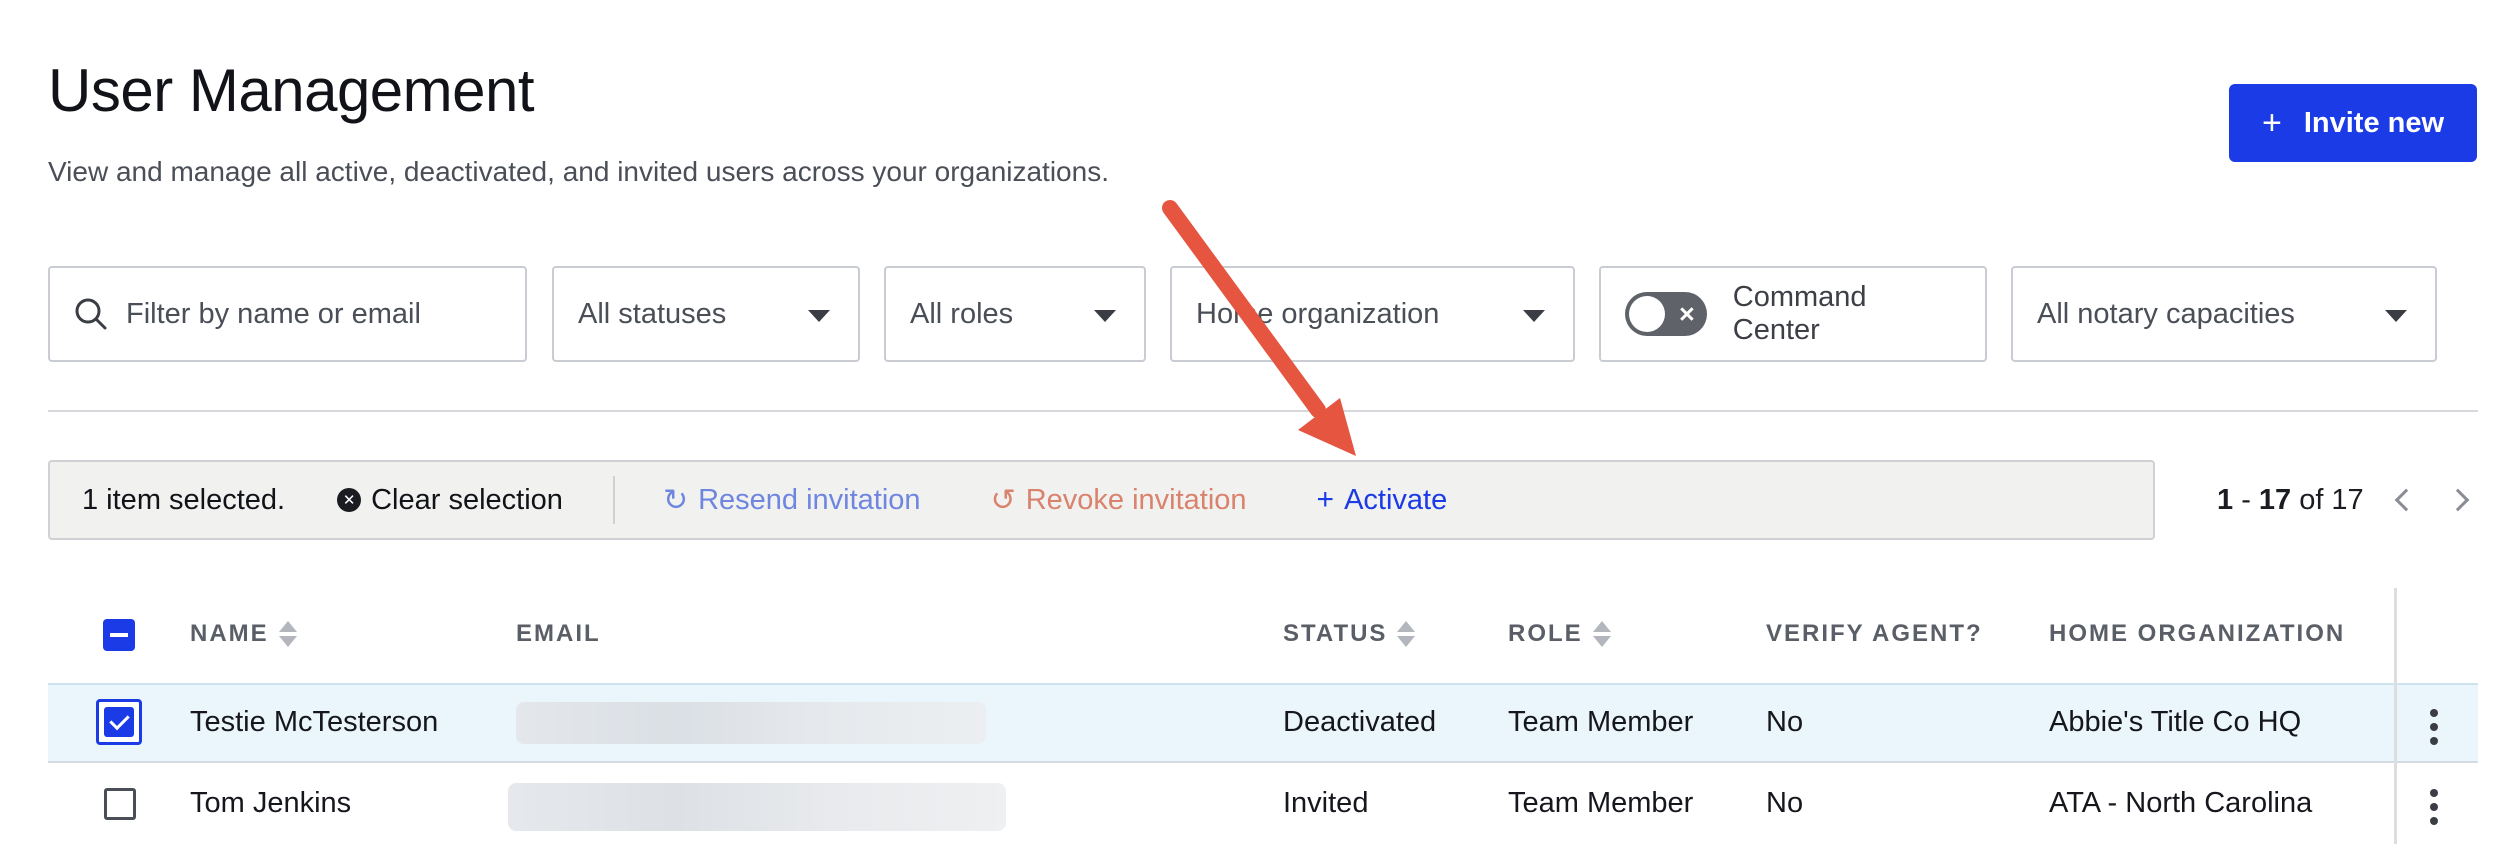 The image size is (2512, 859). What do you see at coordinates (2181, 803) in the screenshot?
I see `user-home-organization: ATA - North Carolina` at bounding box center [2181, 803].